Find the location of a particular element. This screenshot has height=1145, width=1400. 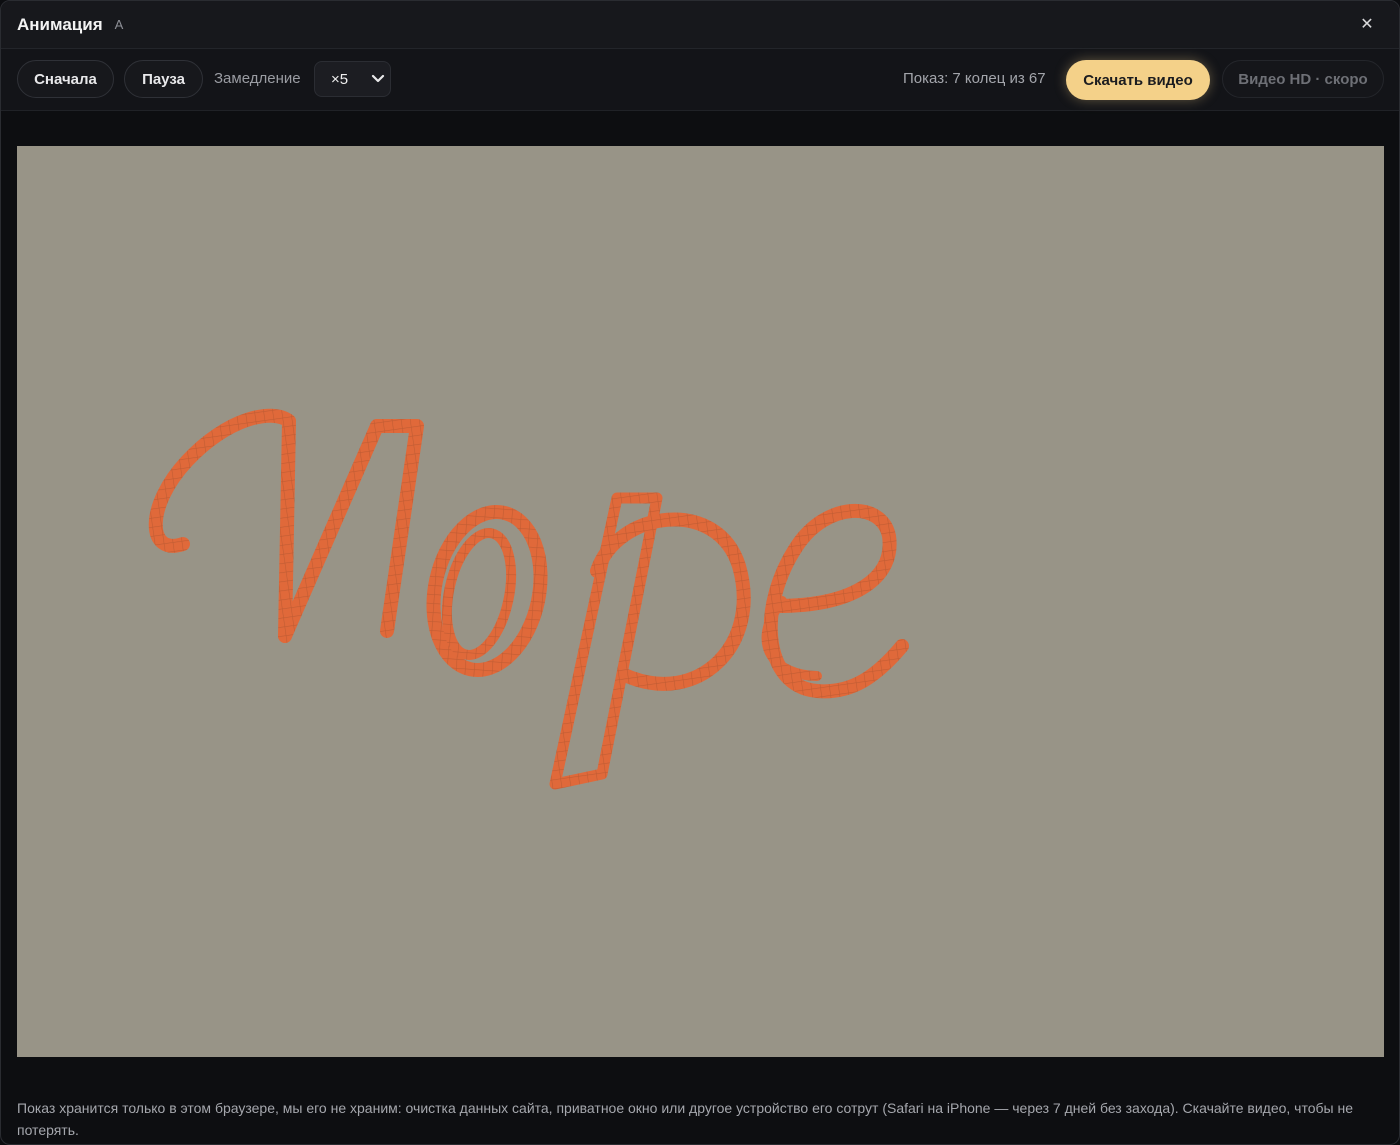

letter-p-bowl is located at coordinates (670, 601).